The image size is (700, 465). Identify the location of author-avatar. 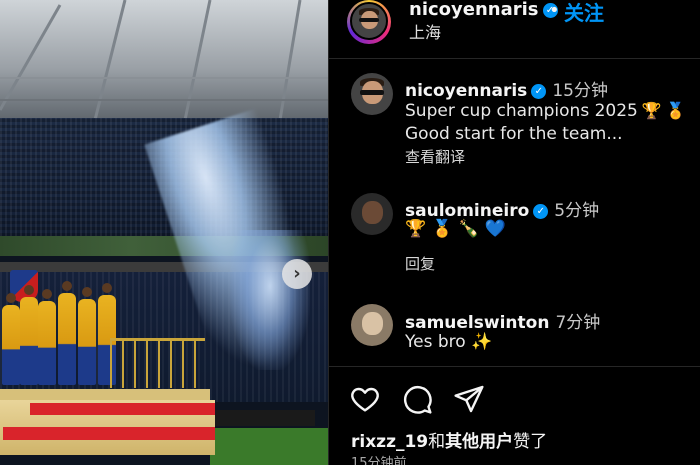
(369, 21).